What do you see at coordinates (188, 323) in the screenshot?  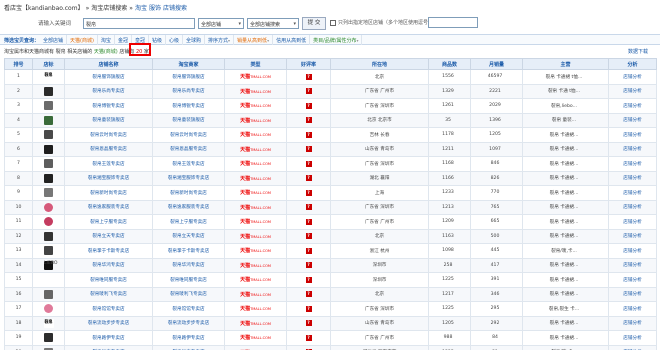 I see `seller-link: 裂帛流动步步专卖店` at bounding box center [188, 323].